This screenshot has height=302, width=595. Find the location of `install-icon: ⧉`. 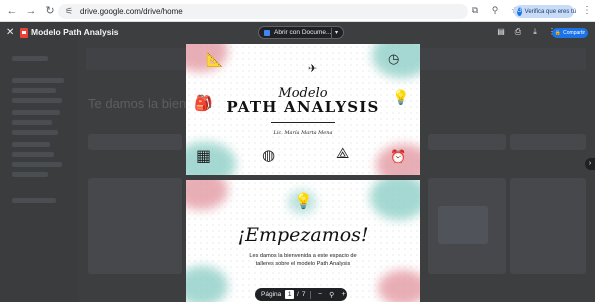

install-icon: ⧉ is located at coordinates (475, 10).